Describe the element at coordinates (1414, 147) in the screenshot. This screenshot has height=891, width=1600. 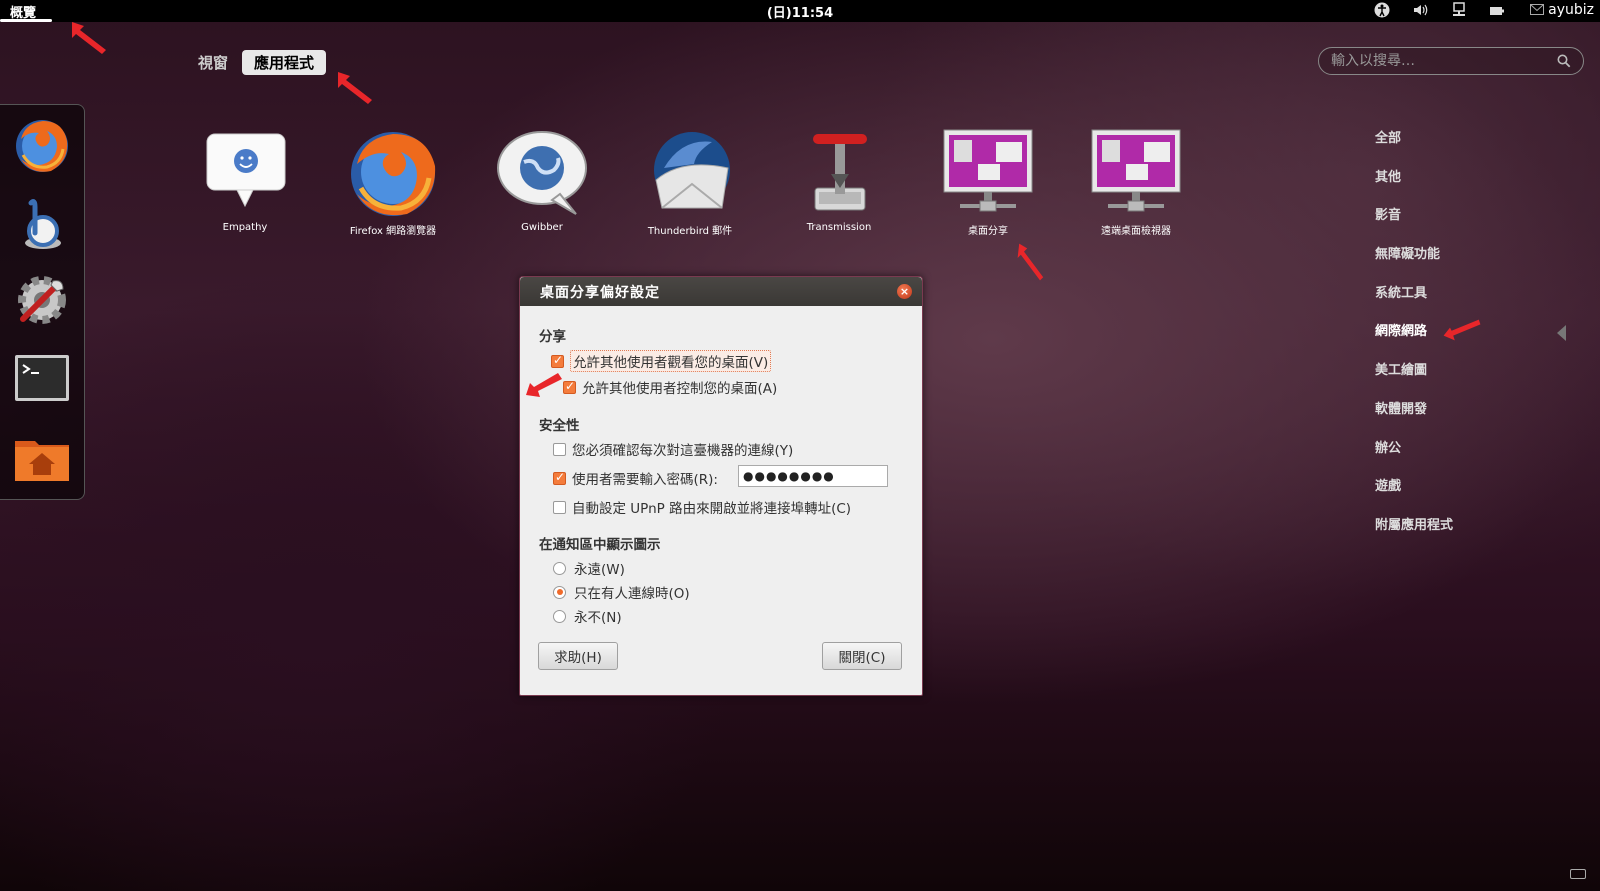
I see `category-all: 全部` at that location.